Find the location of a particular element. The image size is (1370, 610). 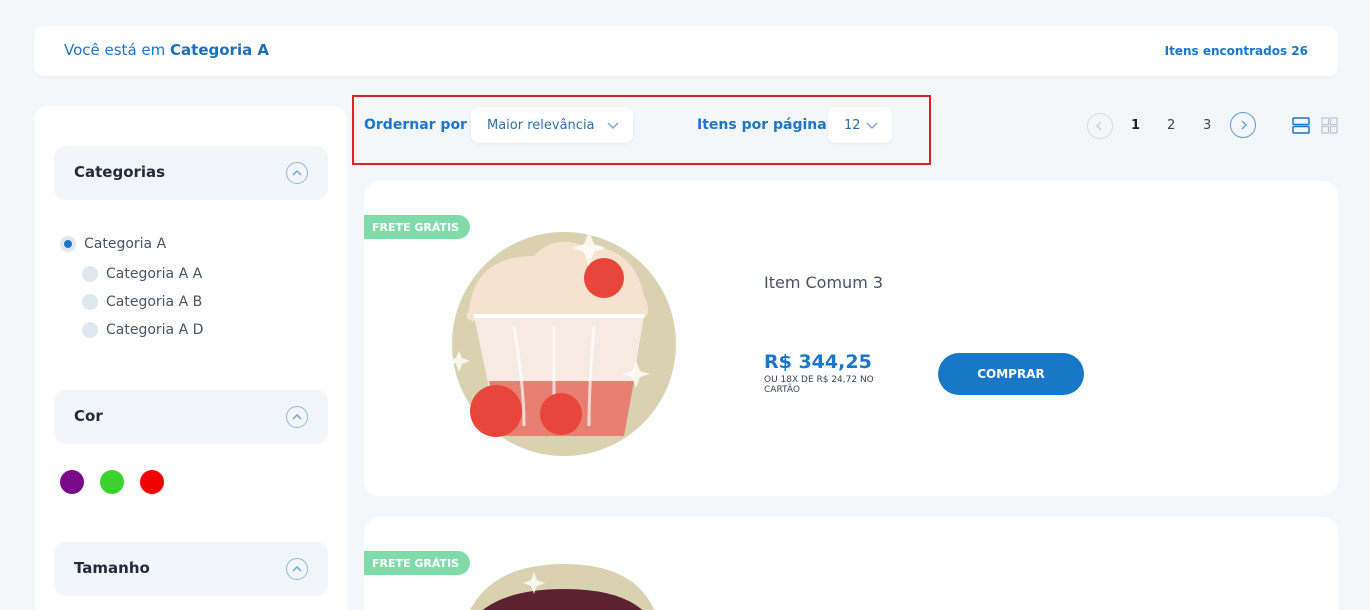

chevron-right-icon is located at coordinates (1244, 125).